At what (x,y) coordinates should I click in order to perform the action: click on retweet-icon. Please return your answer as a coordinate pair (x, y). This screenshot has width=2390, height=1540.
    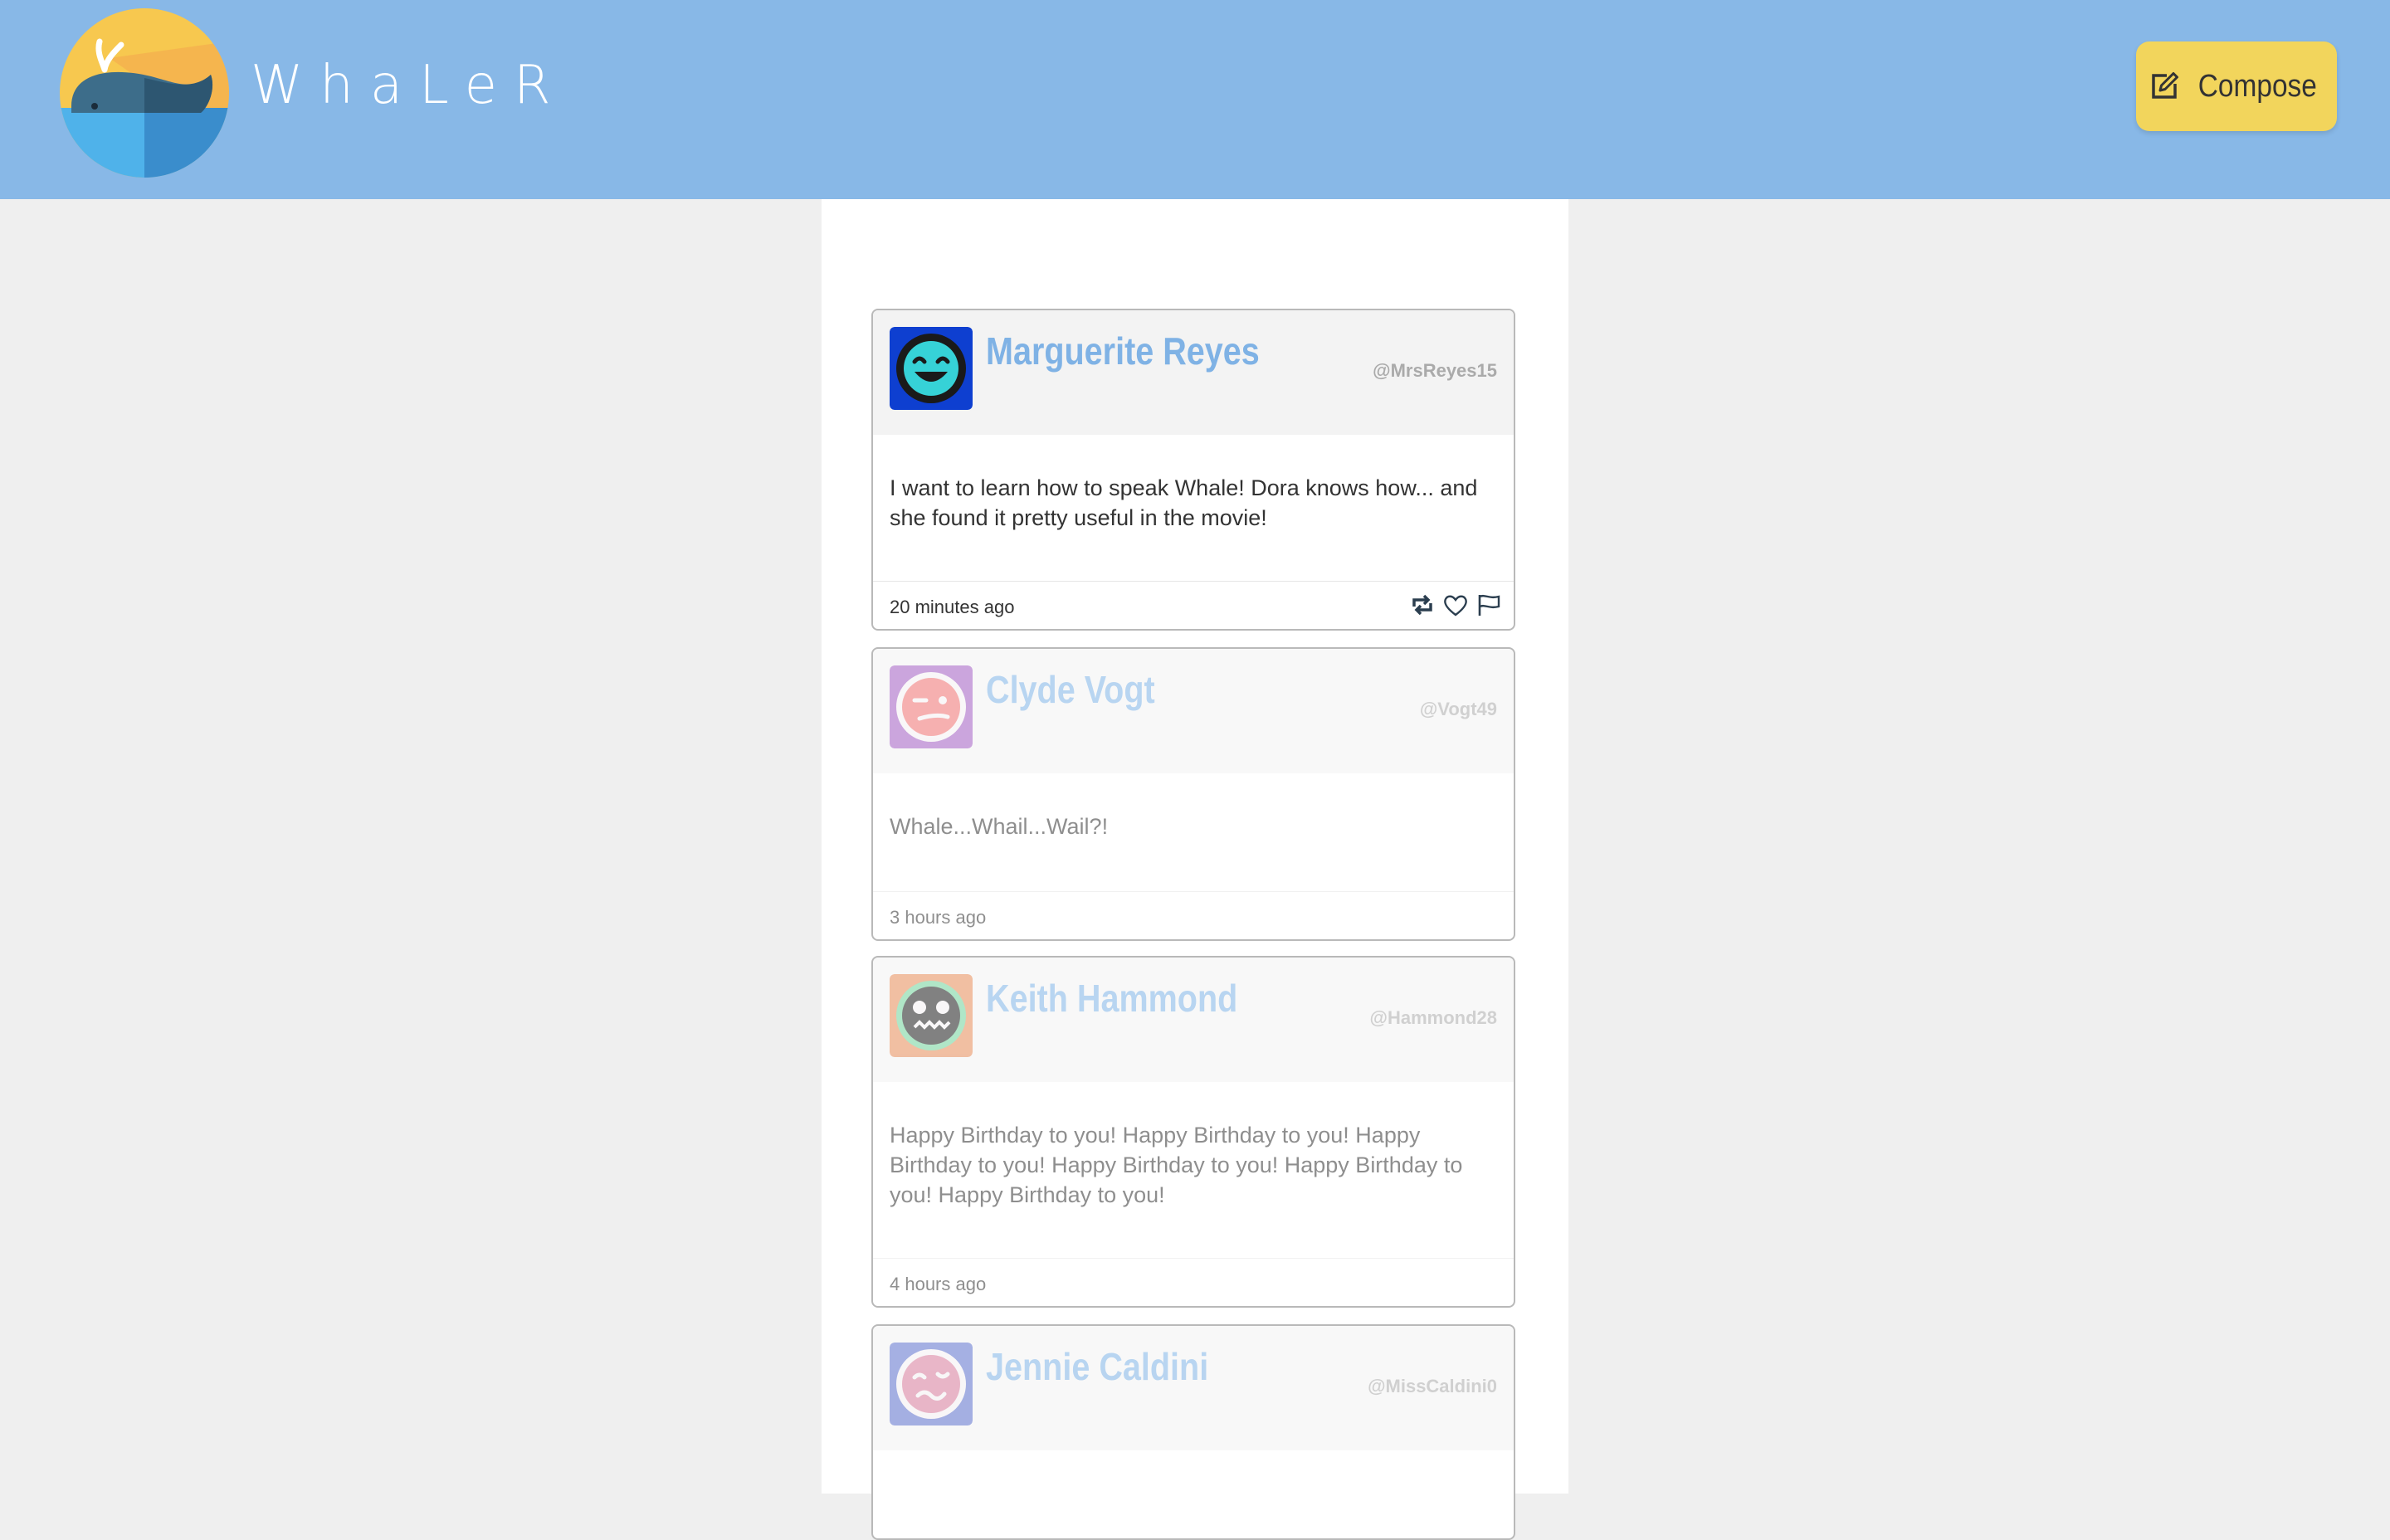
    Looking at the image, I should click on (1422, 605).